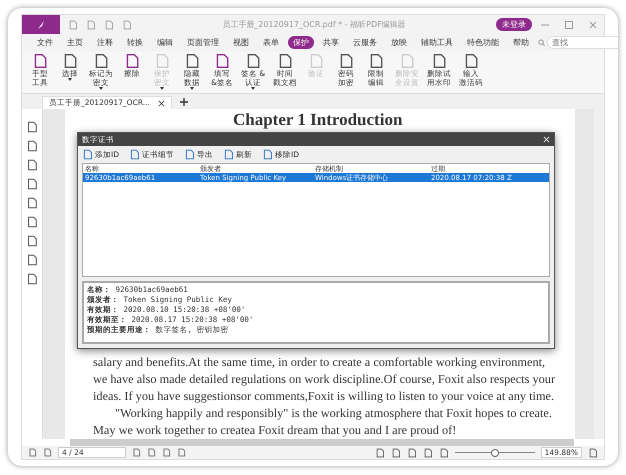 The image size is (626, 475). What do you see at coordinates (161, 103) in the screenshot?
I see `close-icon` at bounding box center [161, 103].